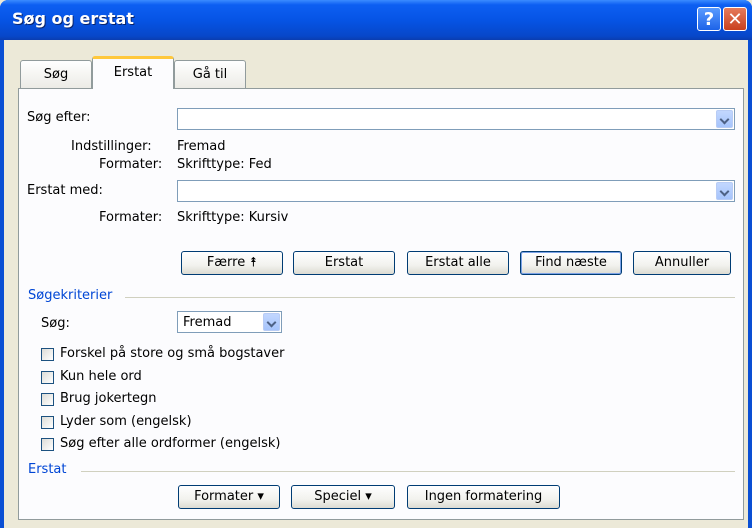 This screenshot has height=528, width=752. What do you see at coordinates (47, 377) in the screenshot?
I see `whole-words-checkbox` at bounding box center [47, 377].